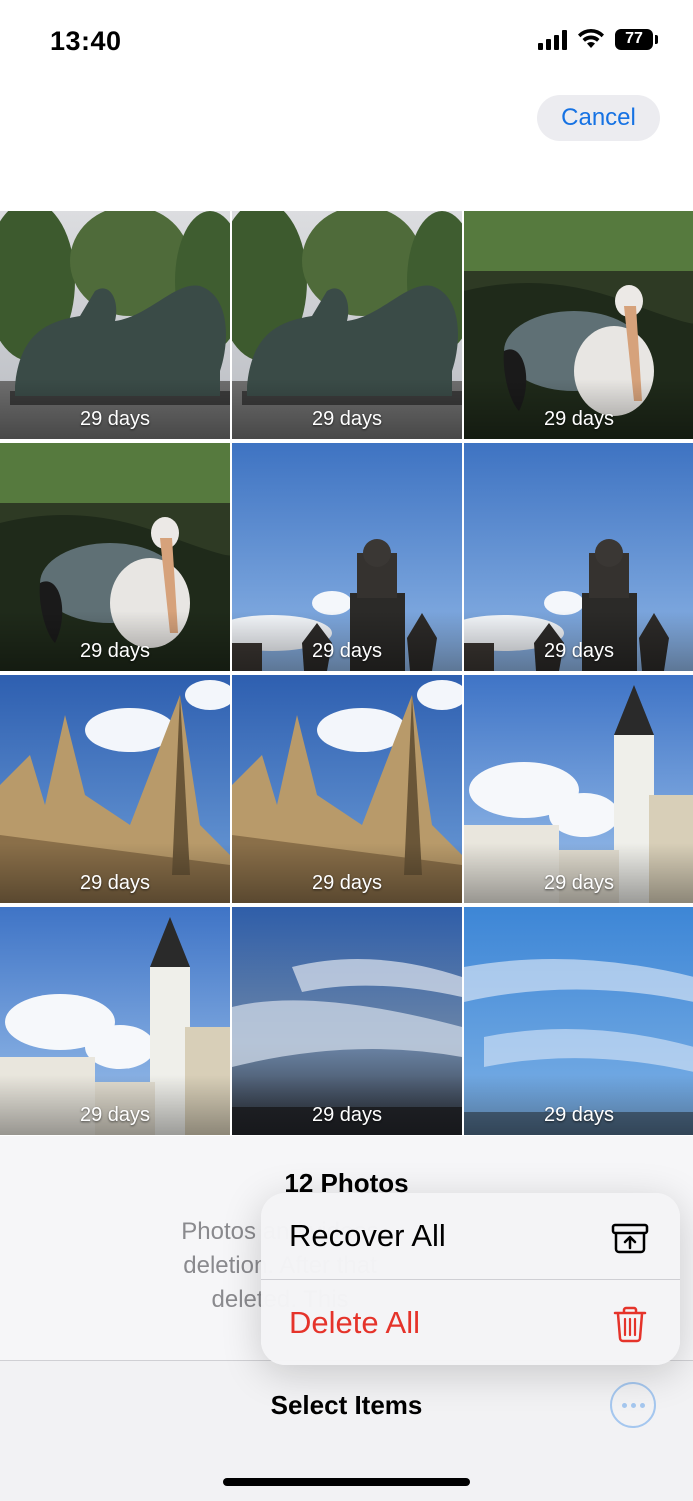  What do you see at coordinates (86, 41) in the screenshot?
I see `status-time: 13:40` at bounding box center [86, 41].